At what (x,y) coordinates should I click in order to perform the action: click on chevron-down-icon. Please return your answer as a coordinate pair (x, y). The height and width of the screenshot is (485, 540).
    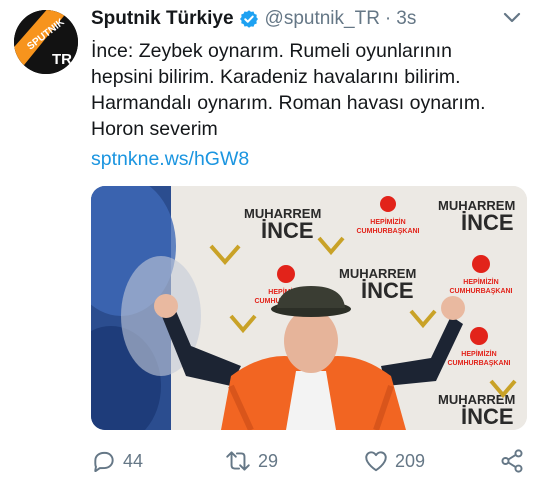
    Looking at the image, I should click on (512, 18).